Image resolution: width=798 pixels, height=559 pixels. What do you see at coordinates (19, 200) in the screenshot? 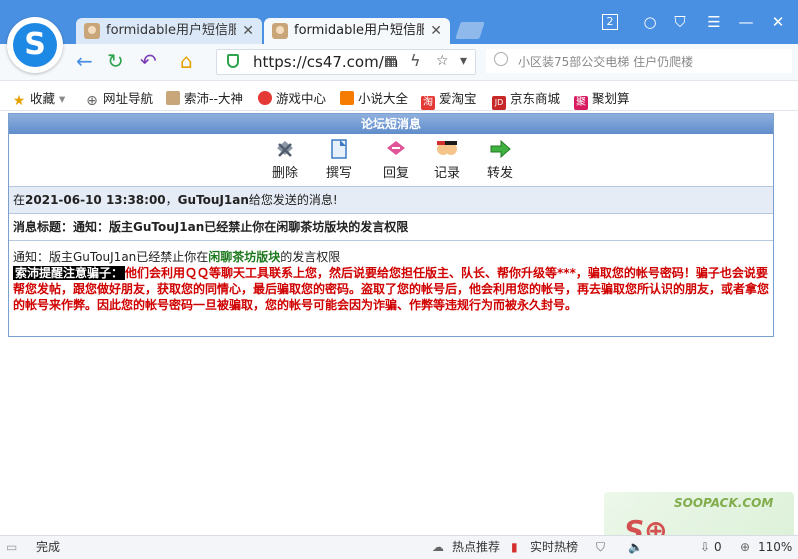
I see `info-prefix: 在` at bounding box center [19, 200].